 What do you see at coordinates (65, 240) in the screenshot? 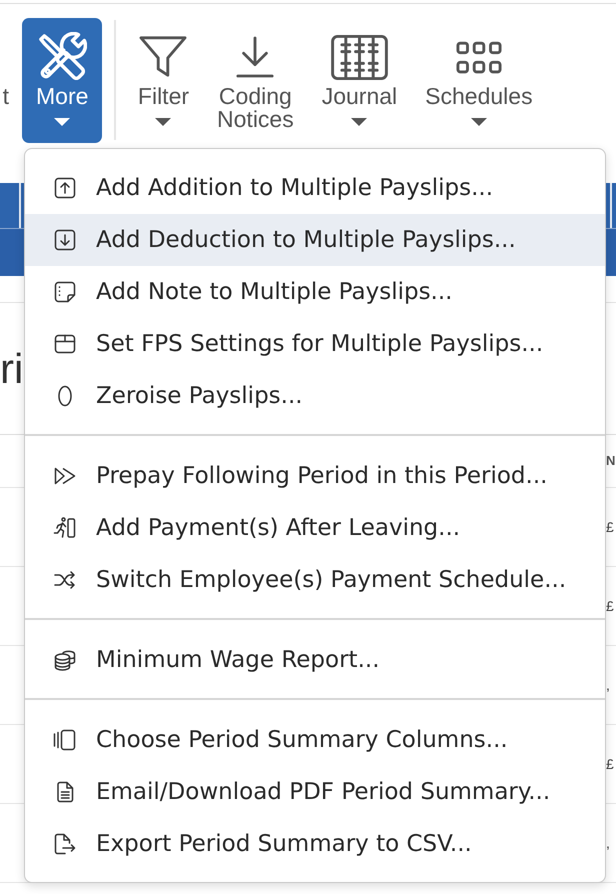
I see `arrow-down-square-icon` at bounding box center [65, 240].